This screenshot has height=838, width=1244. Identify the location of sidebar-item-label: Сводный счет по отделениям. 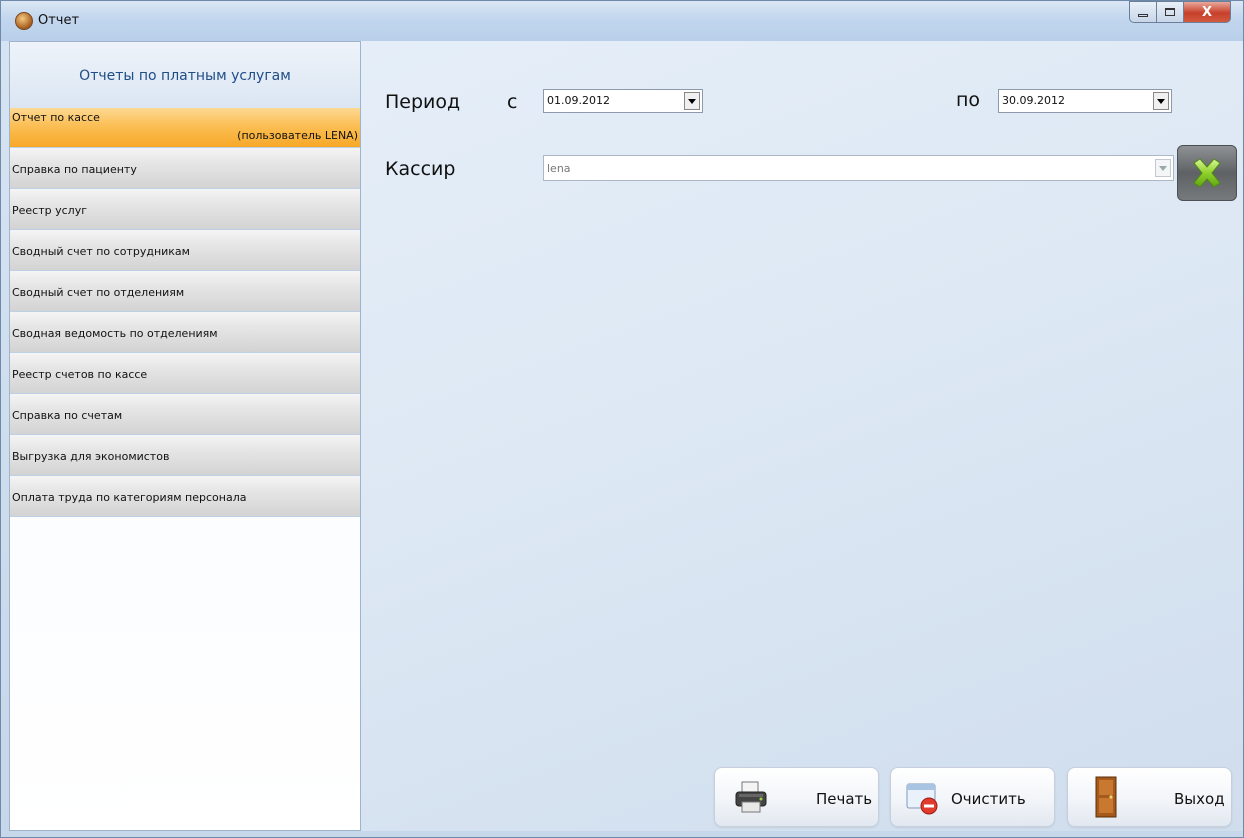
(98, 292).